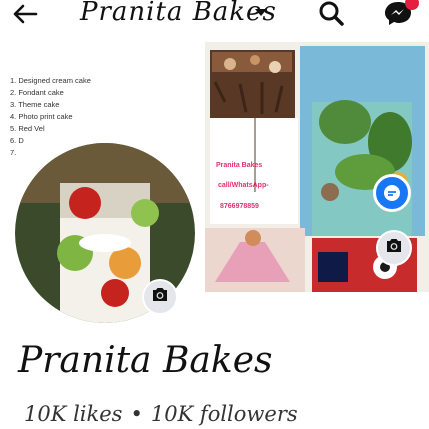 The width and height of the screenshot is (429, 429). Describe the element at coordinates (50, 80) in the screenshot. I see `list-item: 1. Designed cream cake` at that location.